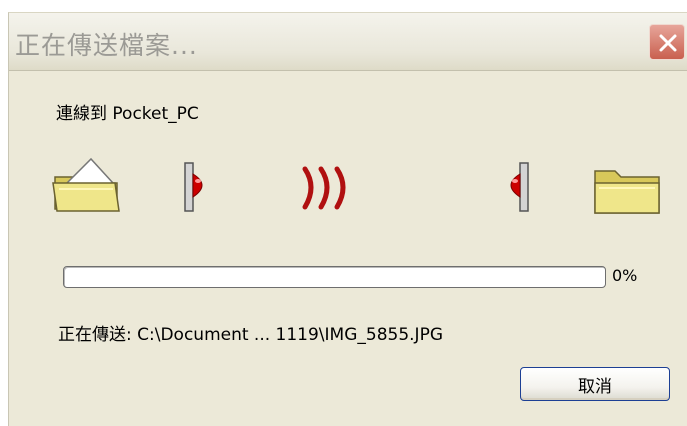  I want to click on connection-label: 連線到 Pocket_PC, so click(127, 114).